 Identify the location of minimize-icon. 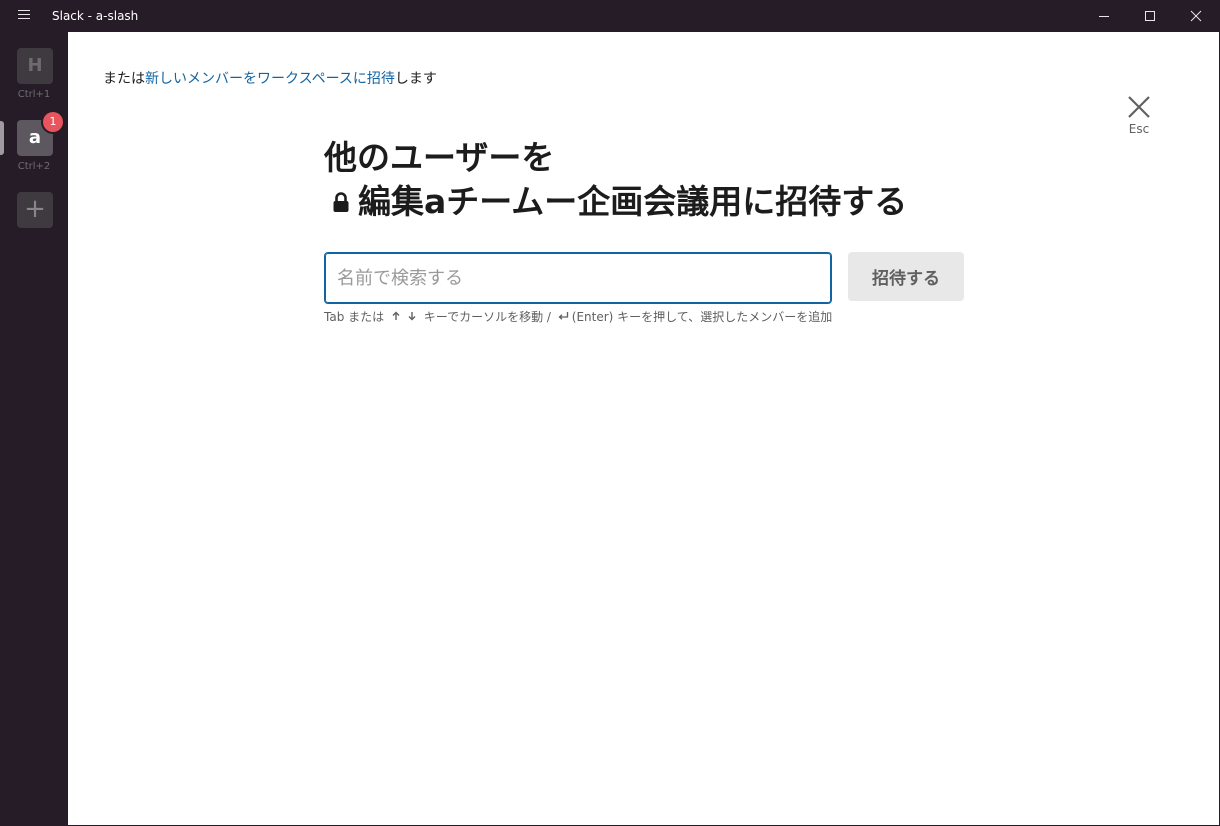
(1104, 16).